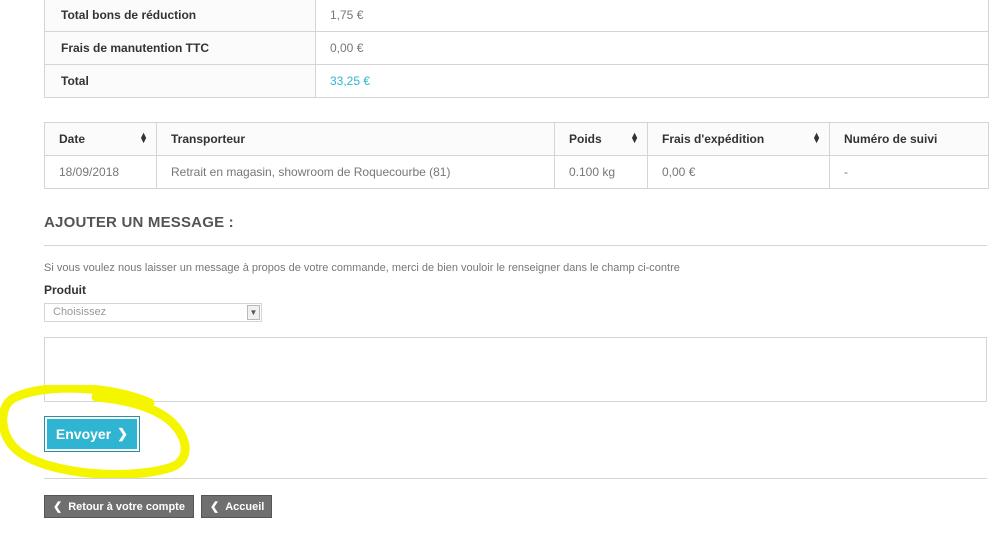  Describe the element at coordinates (208, 139) in the screenshot. I see `column-header-label: Transporteur` at that location.